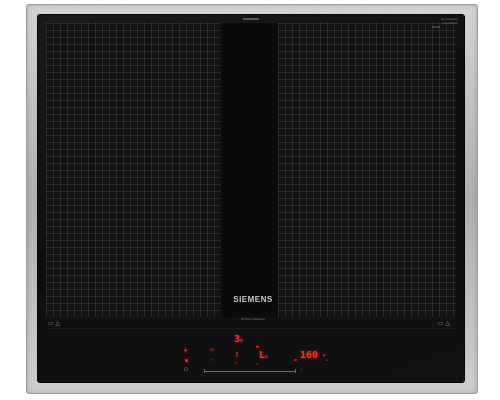 The image size is (500, 400). Describe the element at coordinates (251, 19) in the screenshot. I see `top-center-marker` at that location.